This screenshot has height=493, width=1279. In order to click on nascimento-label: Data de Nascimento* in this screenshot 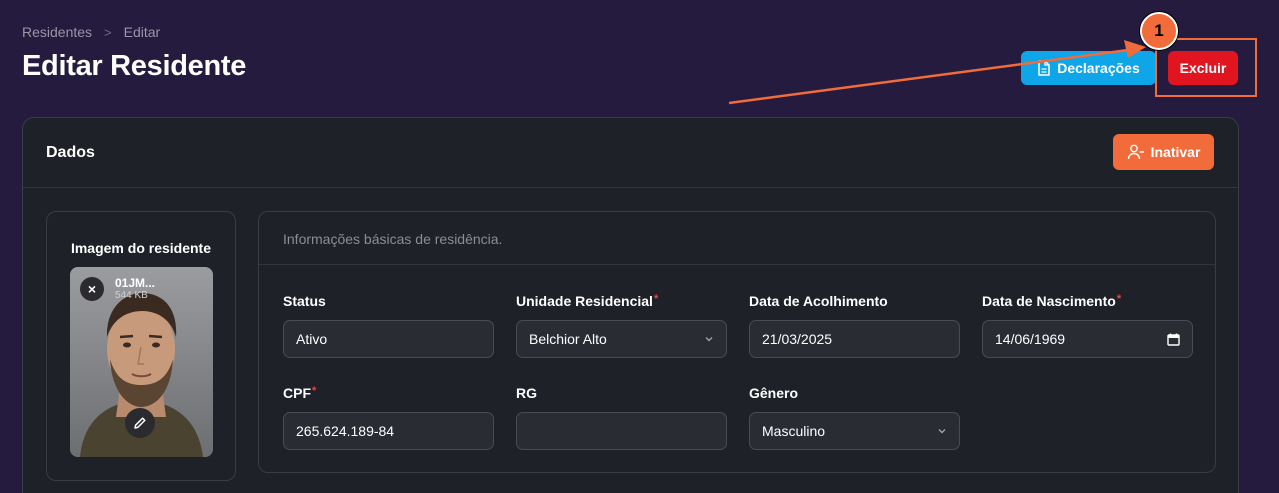, I will do `click(1052, 301)`.